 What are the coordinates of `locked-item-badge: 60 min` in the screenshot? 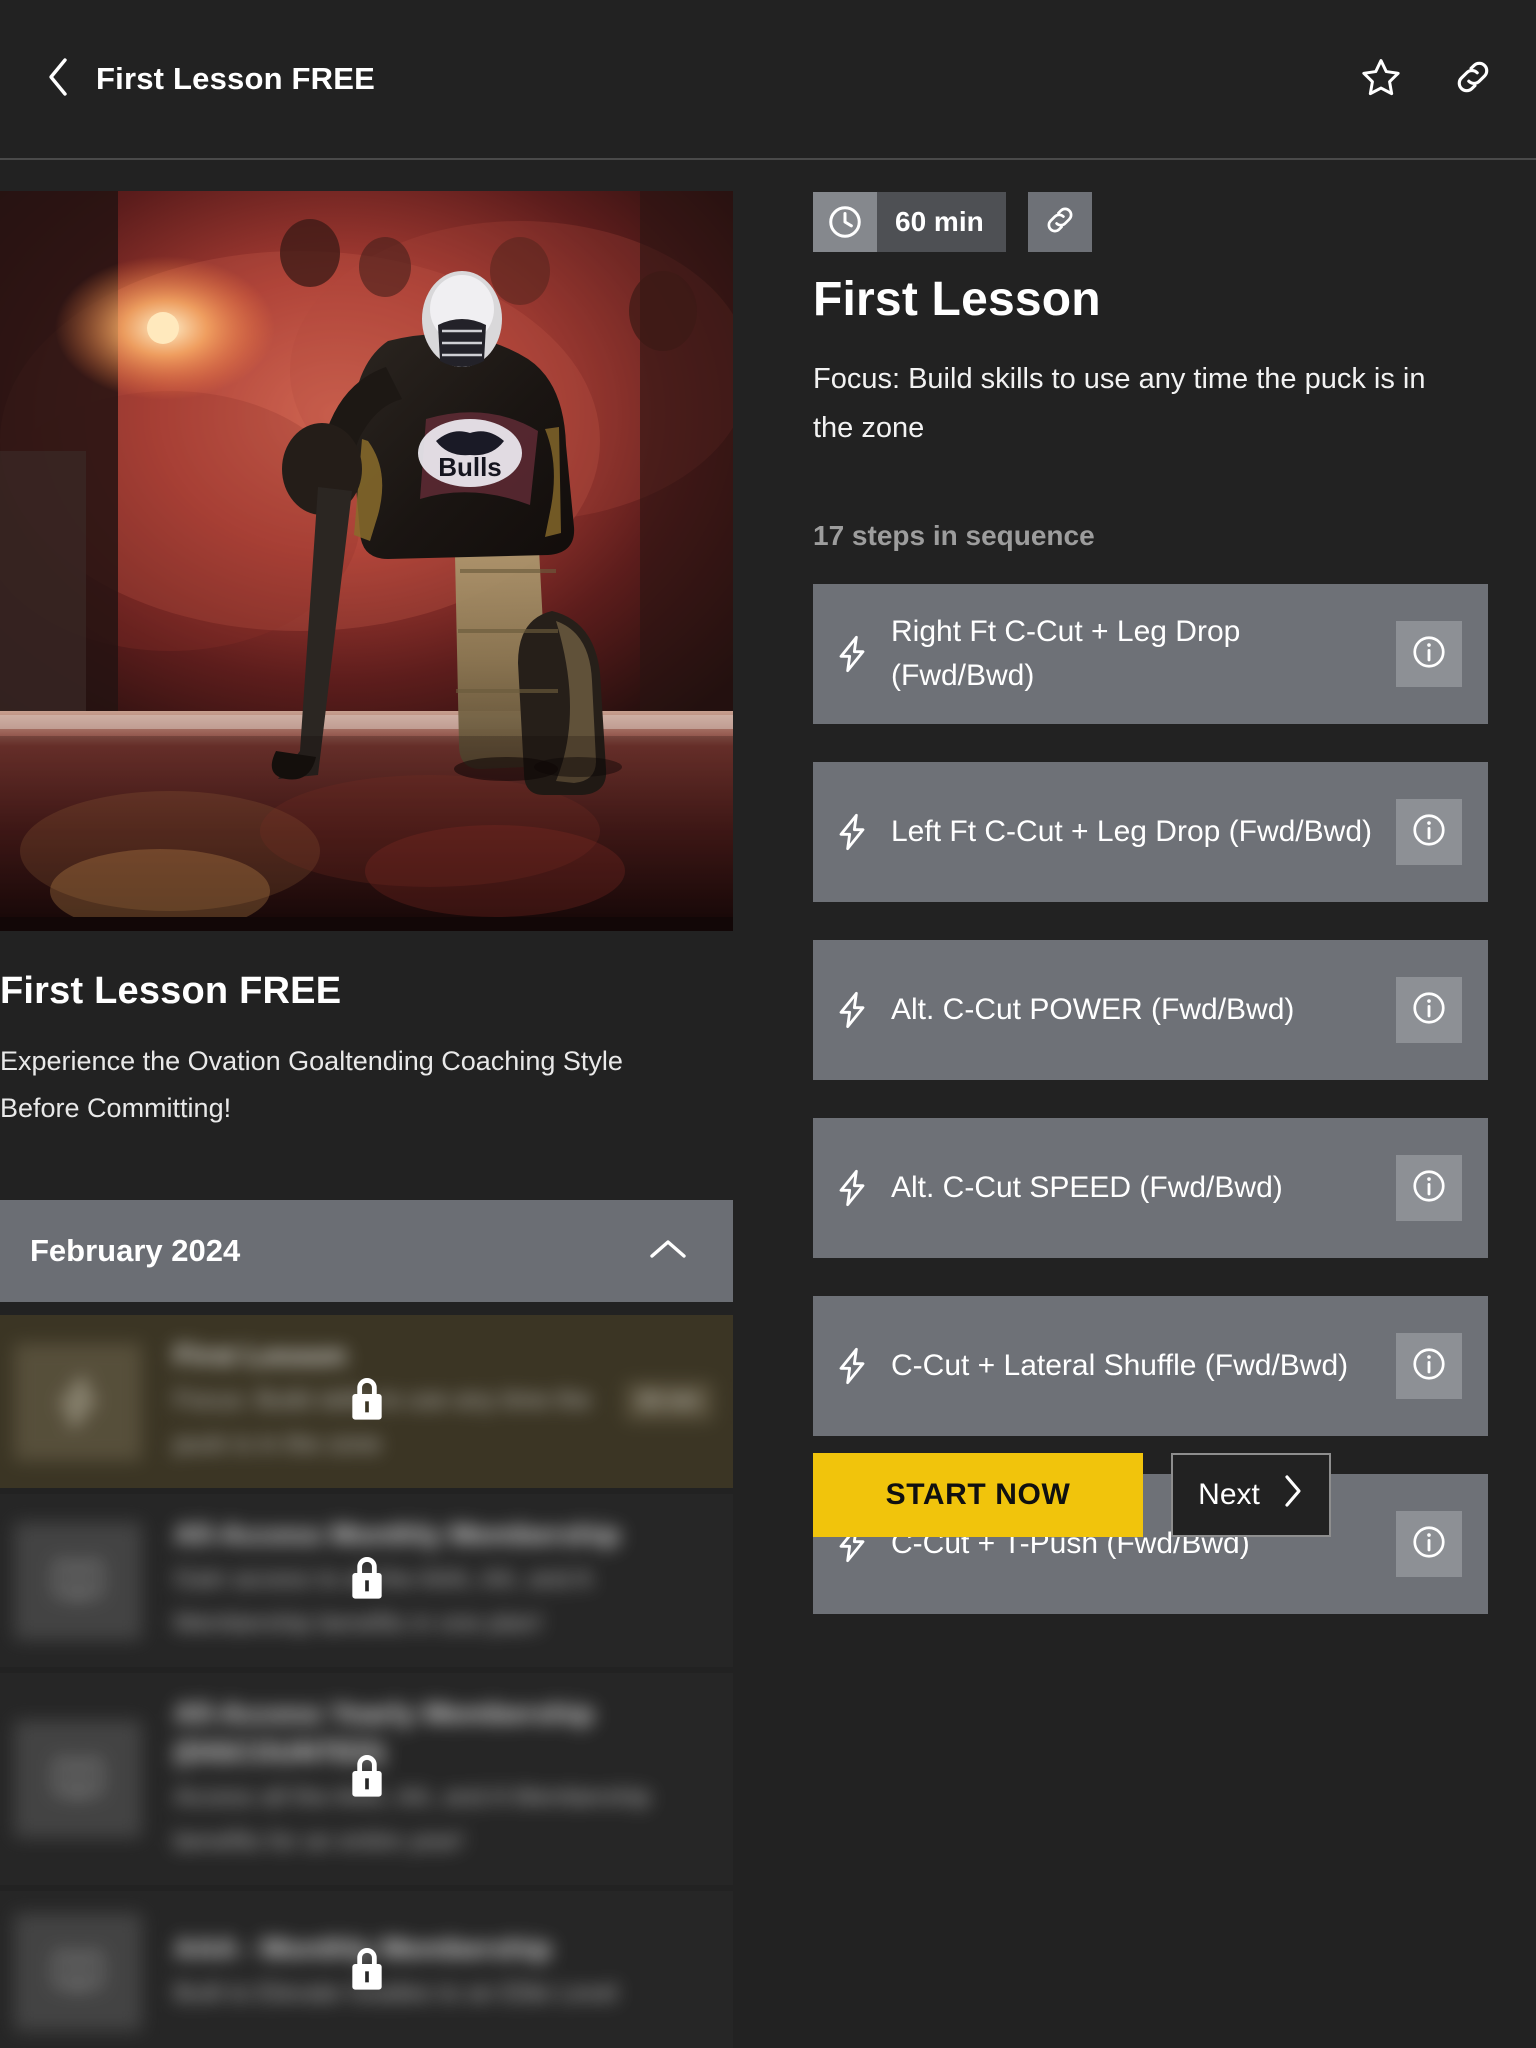 It's located at (668, 1401).